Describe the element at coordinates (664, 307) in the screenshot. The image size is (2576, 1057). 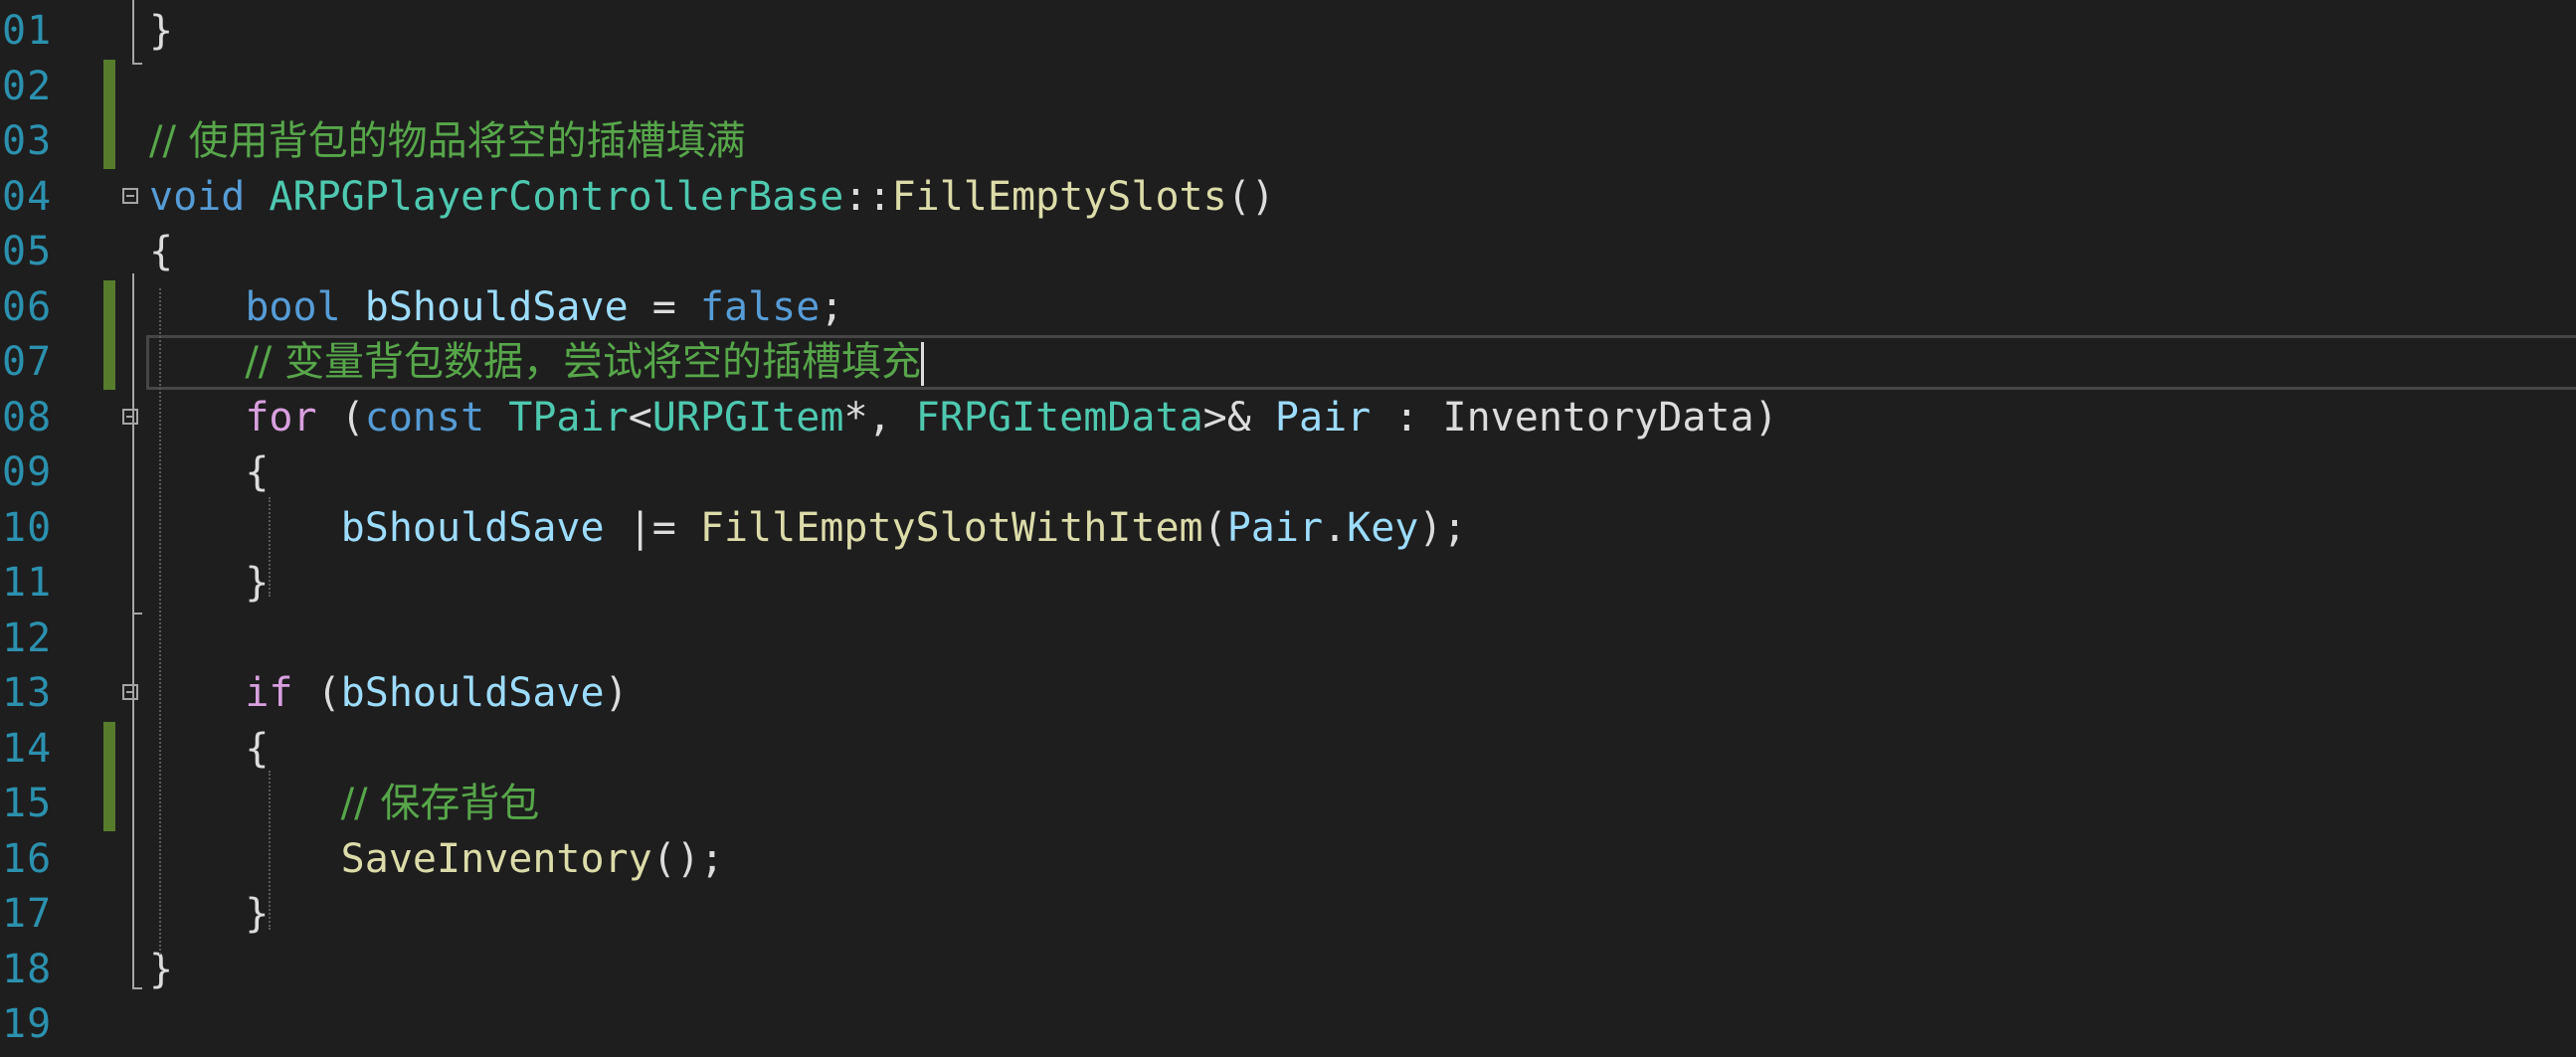
I see `code-token: =` at that location.